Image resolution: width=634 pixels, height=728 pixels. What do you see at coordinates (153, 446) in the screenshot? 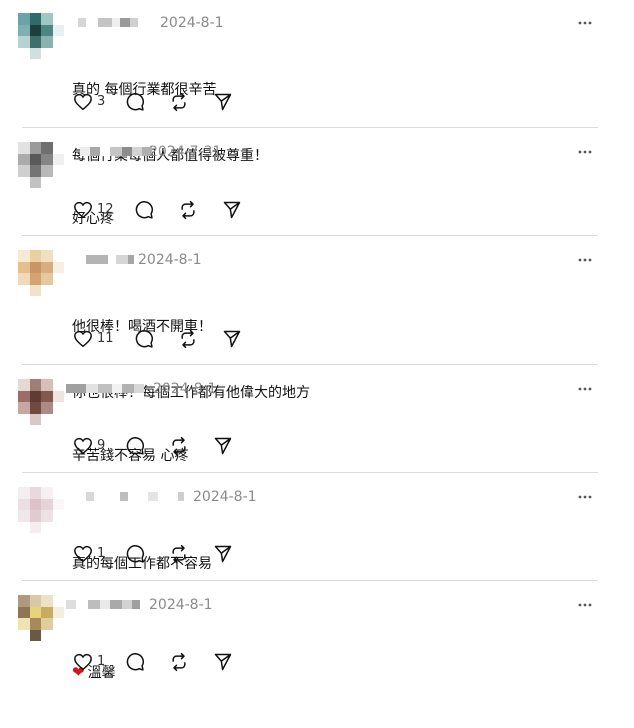
I see `action-bar: 9` at bounding box center [153, 446].